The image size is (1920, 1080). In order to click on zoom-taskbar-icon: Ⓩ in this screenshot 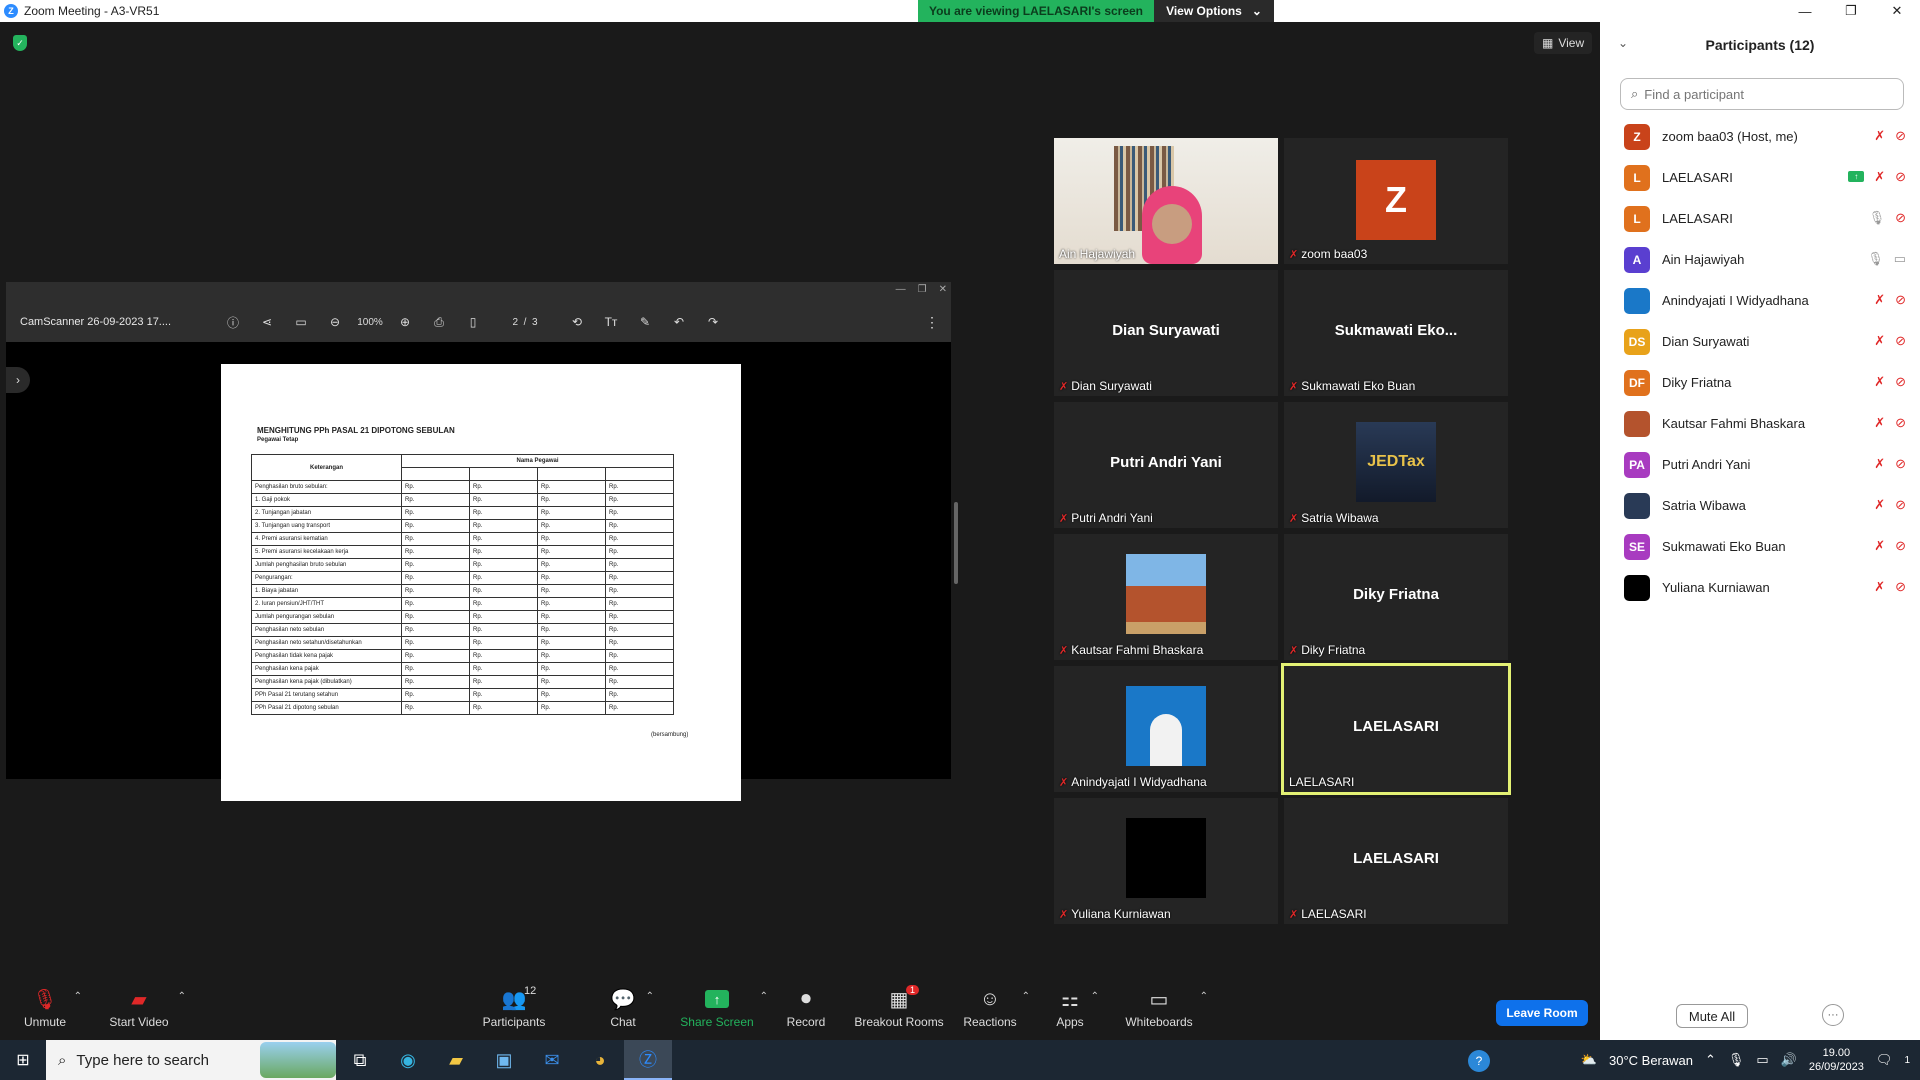, I will do `click(648, 1060)`.